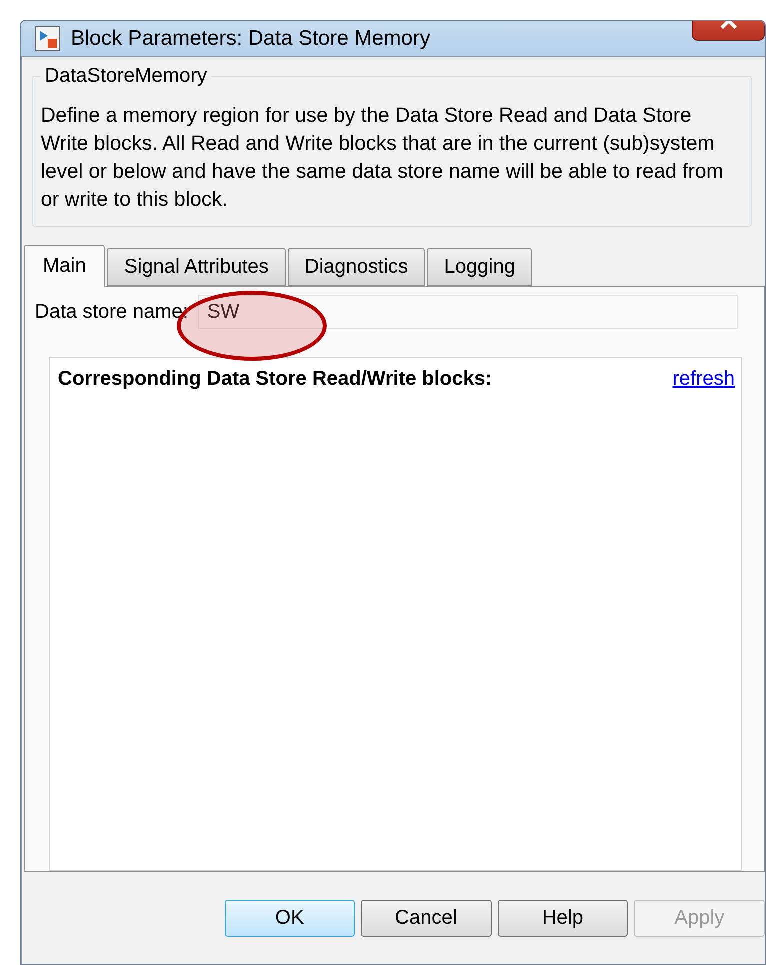 The width and height of the screenshot is (766, 965). What do you see at coordinates (111, 312) in the screenshot?
I see `field-label: Data store name:` at bounding box center [111, 312].